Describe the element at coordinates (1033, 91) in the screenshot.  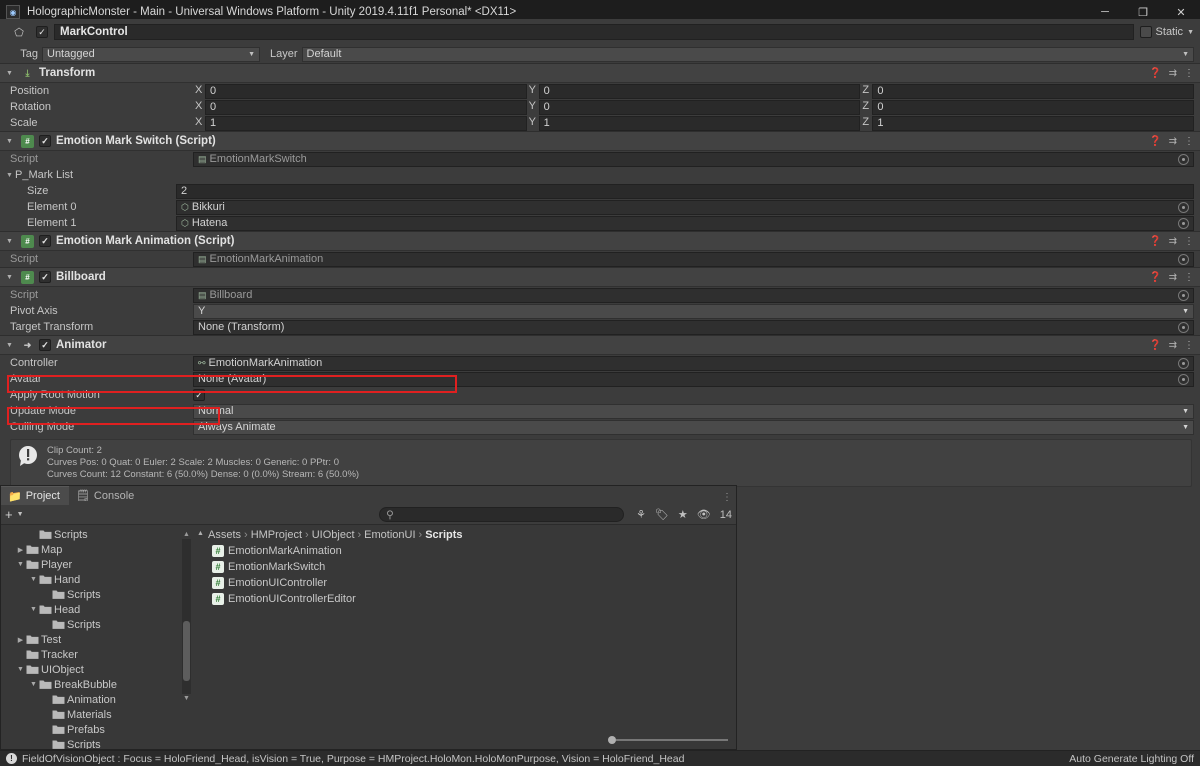
I see `position-z-input: 0` at that location.